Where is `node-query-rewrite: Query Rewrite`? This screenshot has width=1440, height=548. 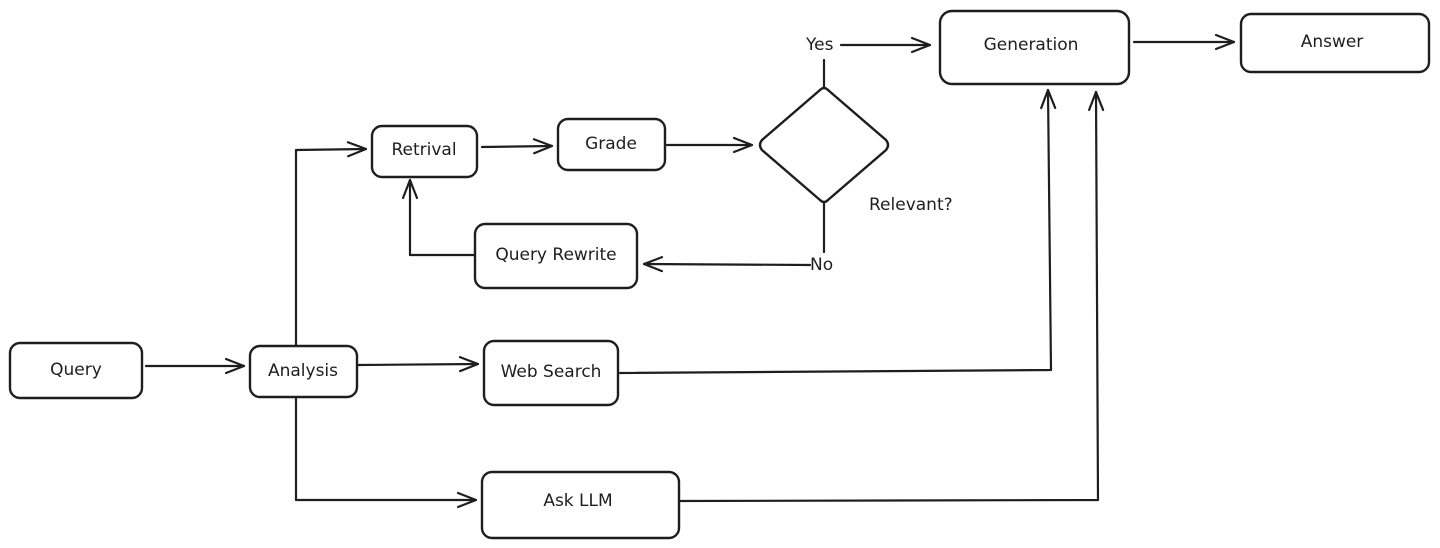
node-query-rewrite: Query Rewrite is located at coordinates (556, 256).